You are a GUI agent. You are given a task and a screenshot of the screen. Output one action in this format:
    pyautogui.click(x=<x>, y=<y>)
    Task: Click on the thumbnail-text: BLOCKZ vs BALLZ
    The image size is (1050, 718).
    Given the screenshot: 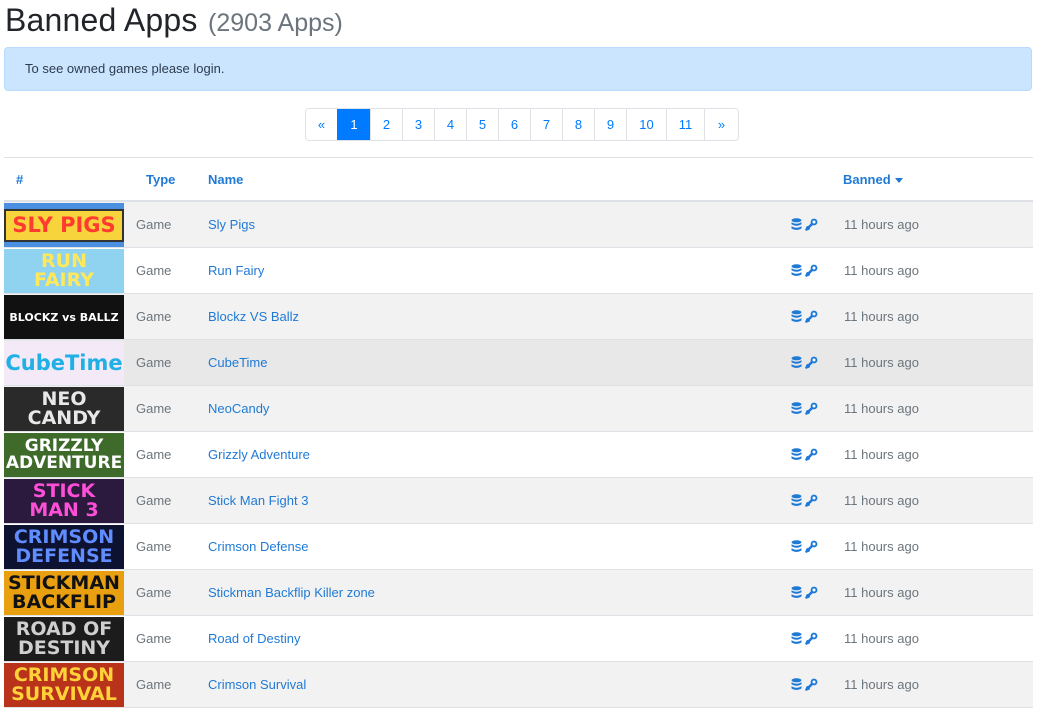 What is the action you would take?
    pyautogui.click(x=64, y=317)
    